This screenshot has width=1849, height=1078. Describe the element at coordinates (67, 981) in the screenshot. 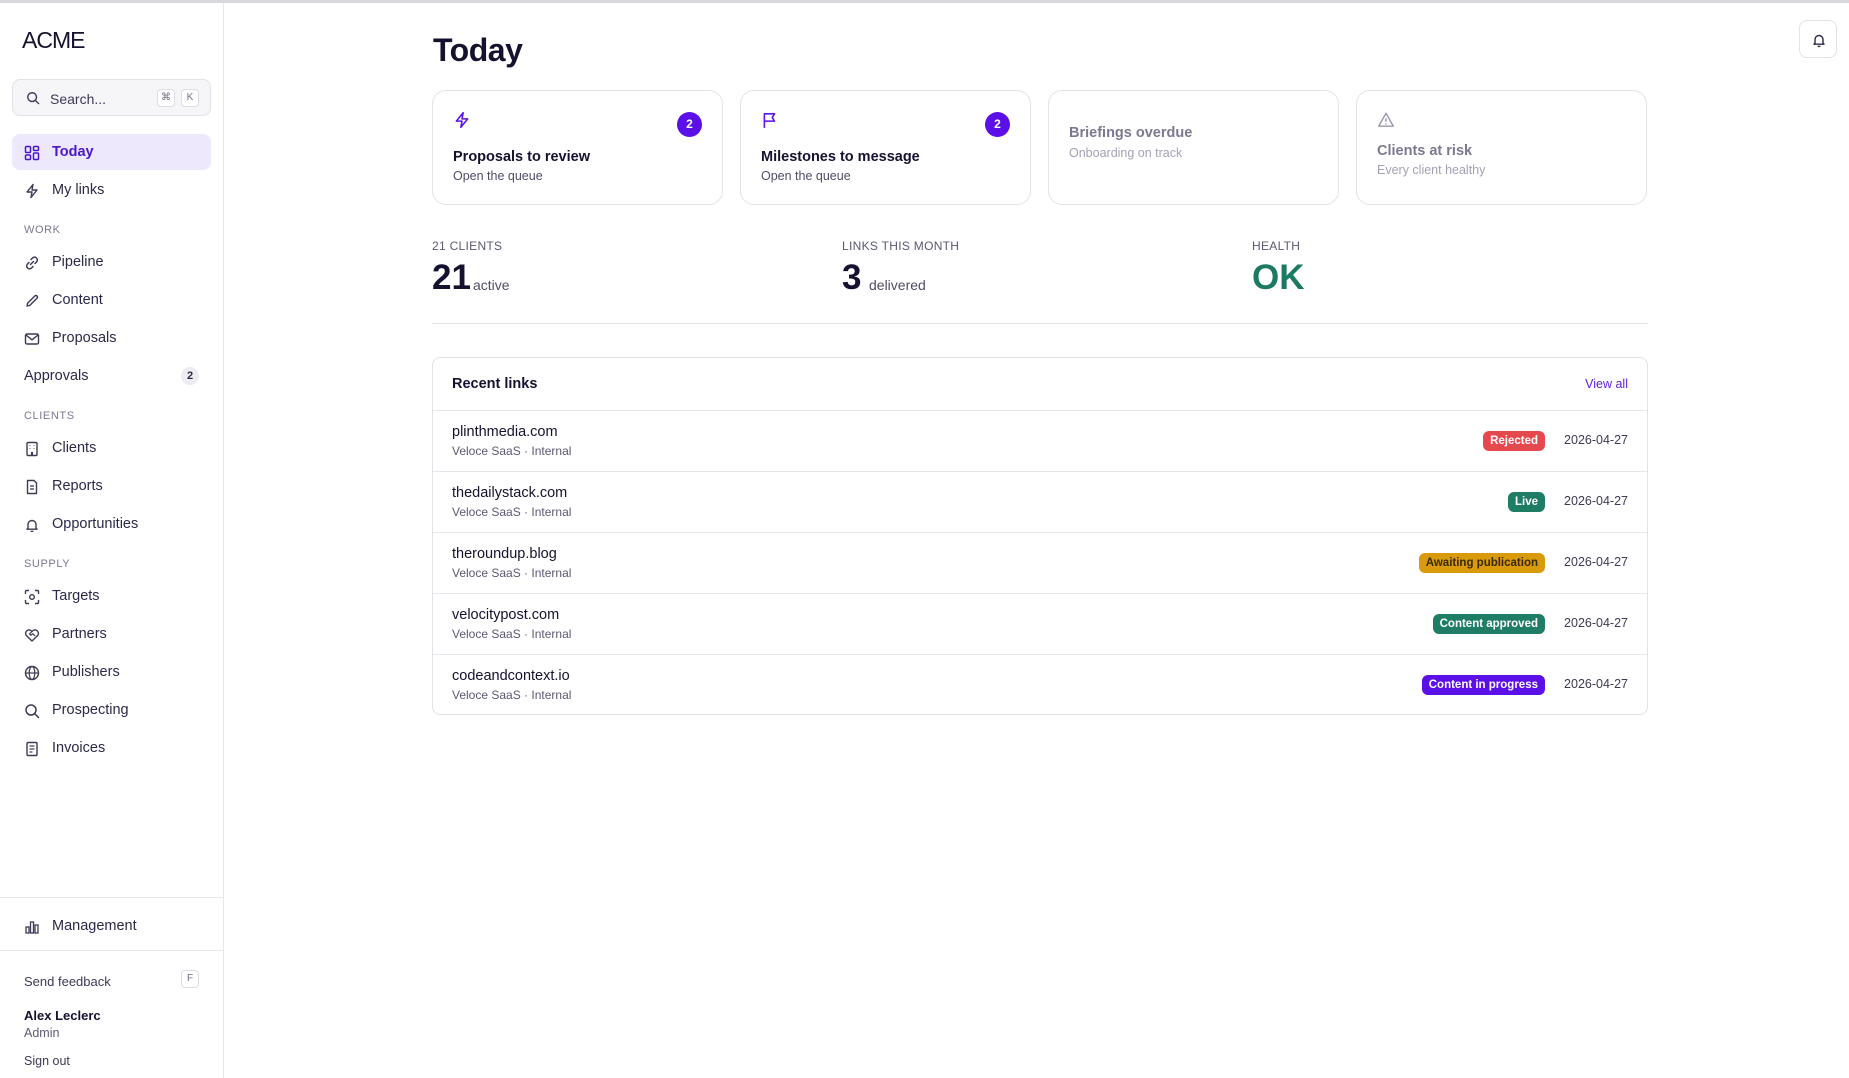

I see `send-feedback-link: Send feedback` at that location.